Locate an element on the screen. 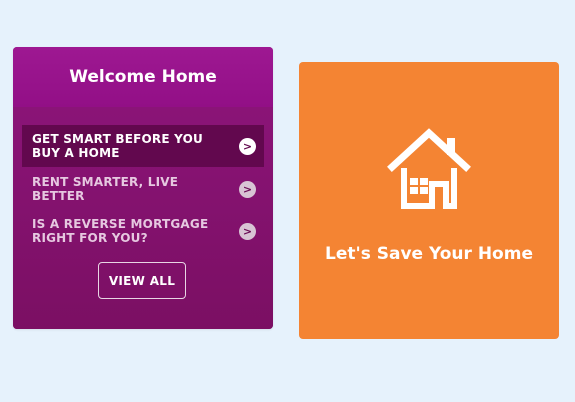 The height and width of the screenshot is (402, 575). article-item-buy-a-home: GET SMART BEFORE YOU BUY A HOME > is located at coordinates (143, 146).